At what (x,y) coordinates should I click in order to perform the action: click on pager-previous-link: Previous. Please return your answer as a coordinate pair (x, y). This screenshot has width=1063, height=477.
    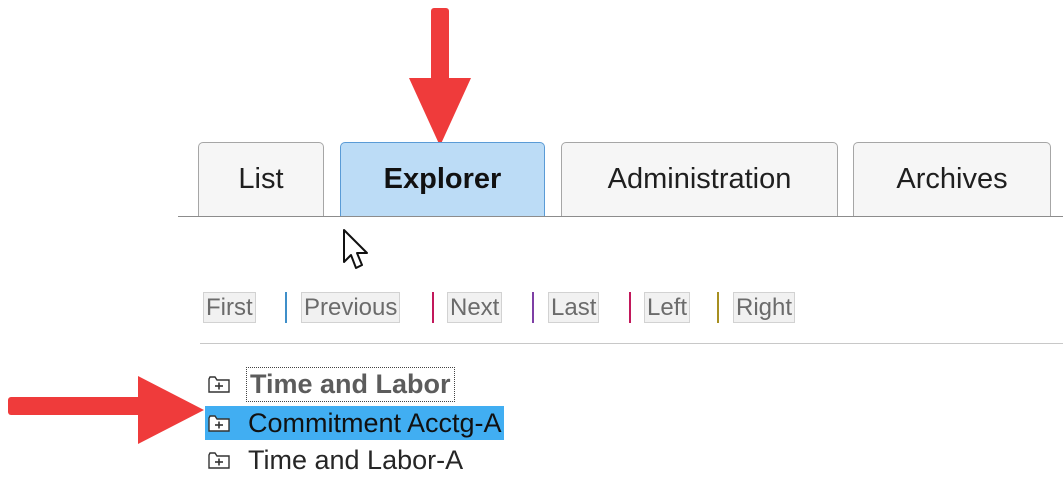
    Looking at the image, I should click on (351, 307).